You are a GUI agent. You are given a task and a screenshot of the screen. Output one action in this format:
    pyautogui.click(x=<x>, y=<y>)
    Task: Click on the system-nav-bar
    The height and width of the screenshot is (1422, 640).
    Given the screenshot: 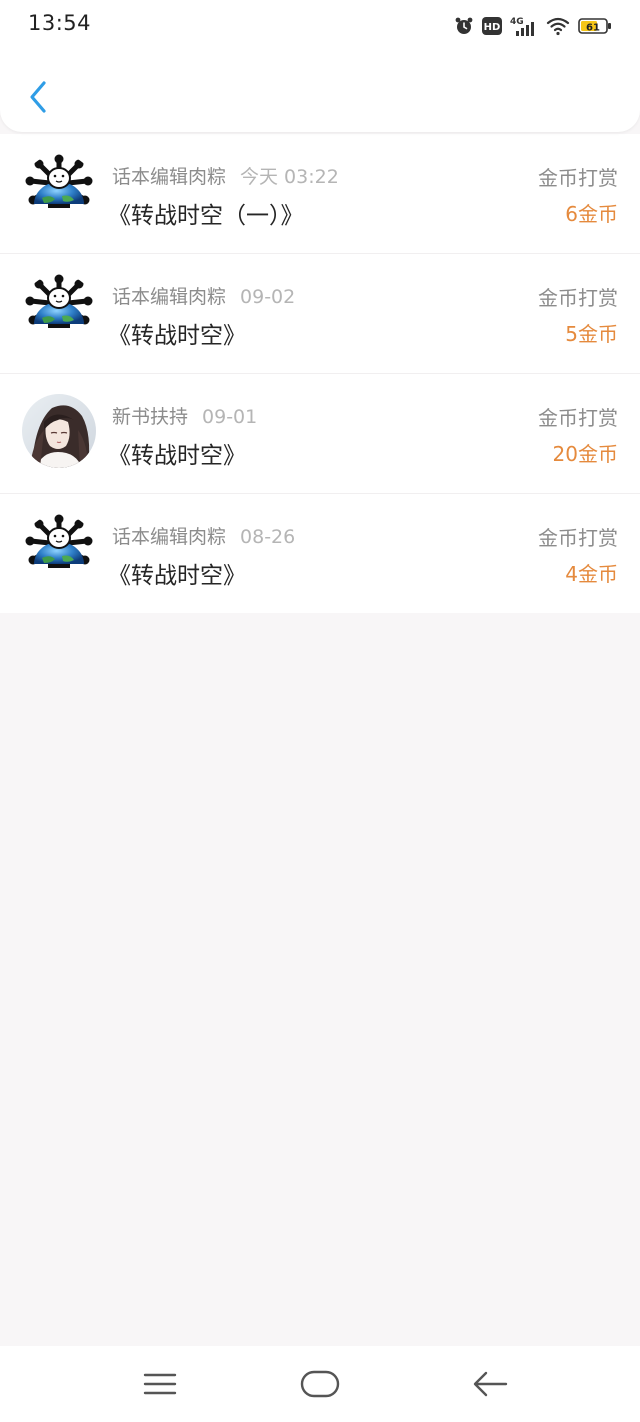 What is the action you would take?
    pyautogui.click(x=320, y=1384)
    